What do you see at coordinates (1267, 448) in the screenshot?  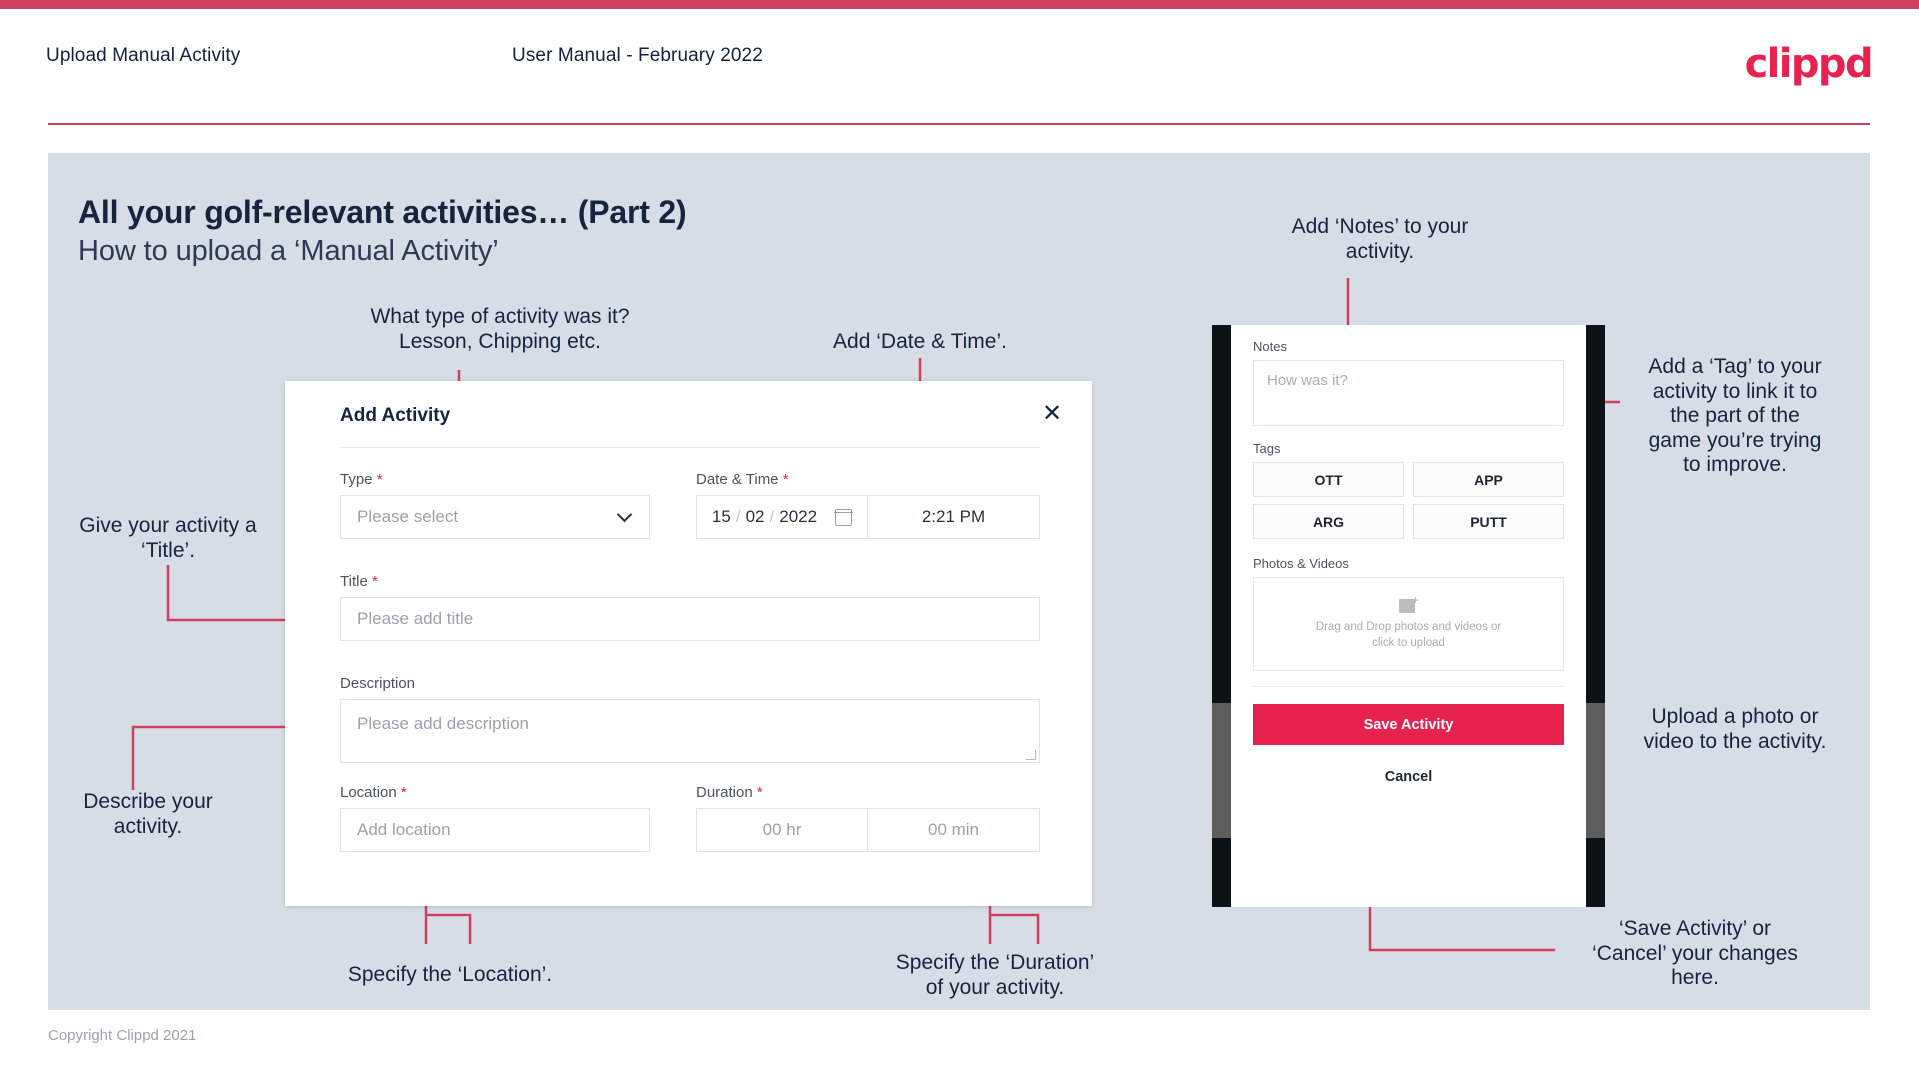 I see `tags-label: Tags` at bounding box center [1267, 448].